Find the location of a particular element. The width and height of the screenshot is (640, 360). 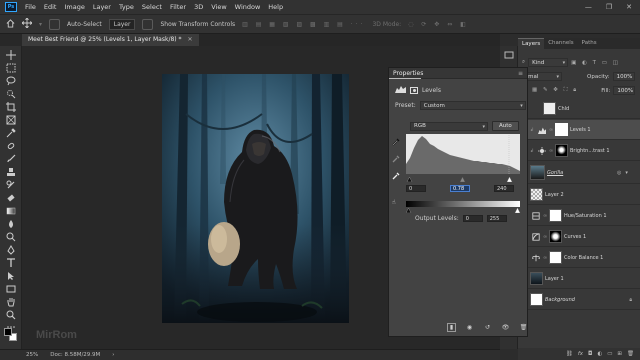

type-tool-button is located at coordinates (11, 263).